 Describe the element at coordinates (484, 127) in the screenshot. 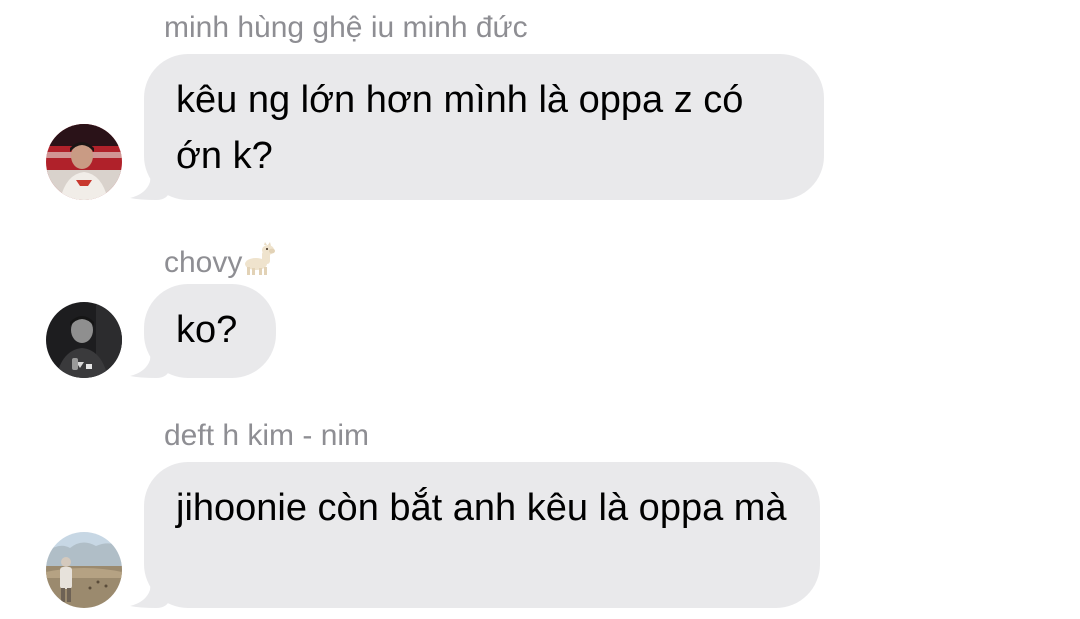

I see `message-text: kêu ng lớn hơn mình là oppa z có ớn k?` at that location.